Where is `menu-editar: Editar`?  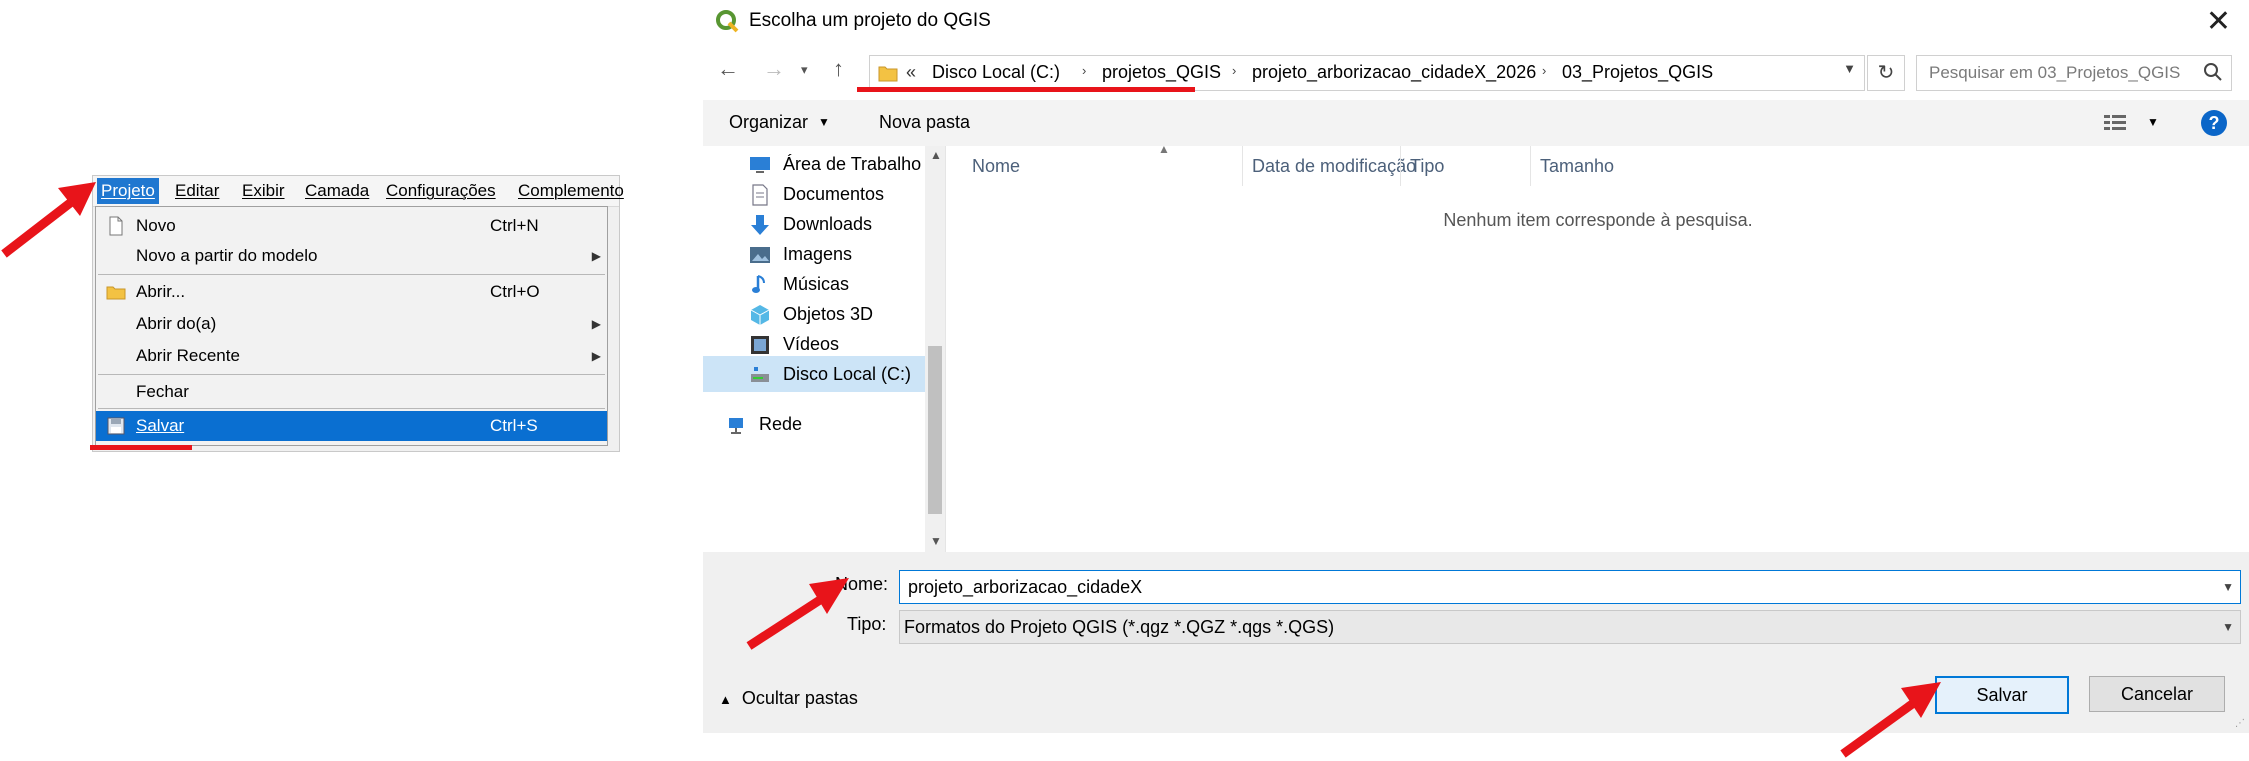
menu-editar: Editar is located at coordinates (197, 191).